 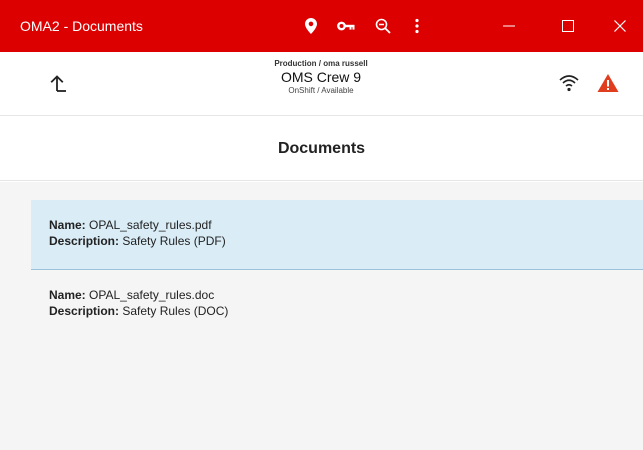 I want to click on document-description-line: Description: Safety Rules (DOC), so click(x=346, y=311).